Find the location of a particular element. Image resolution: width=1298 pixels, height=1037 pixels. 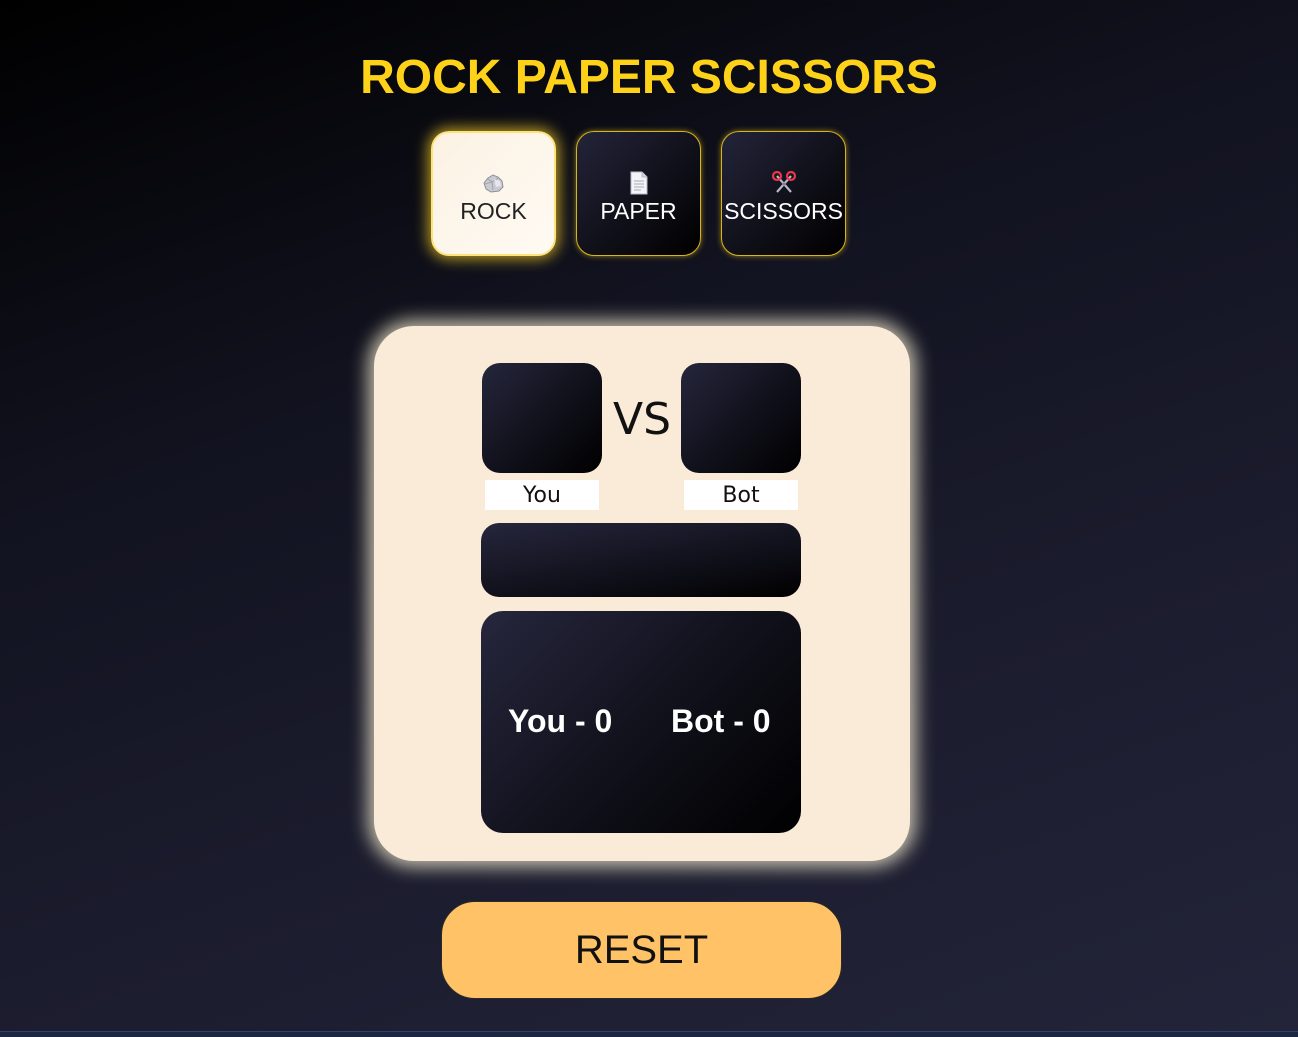

bottom-edge is located at coordinates (649, 1034).